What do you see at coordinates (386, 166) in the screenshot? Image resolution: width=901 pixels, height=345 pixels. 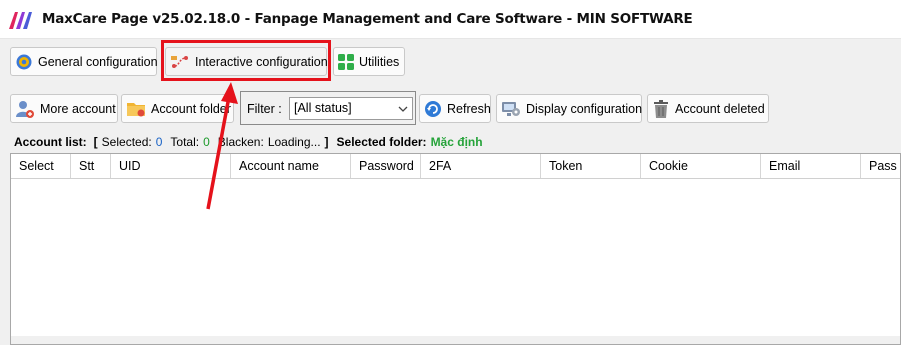 I see `column-header-password: Password` at bounding box center [386, 166].